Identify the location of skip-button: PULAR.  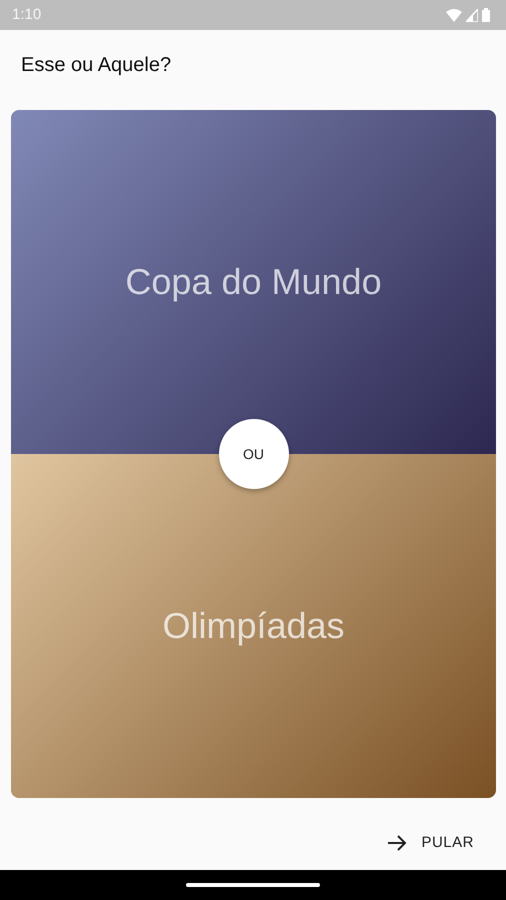
(430, 843).